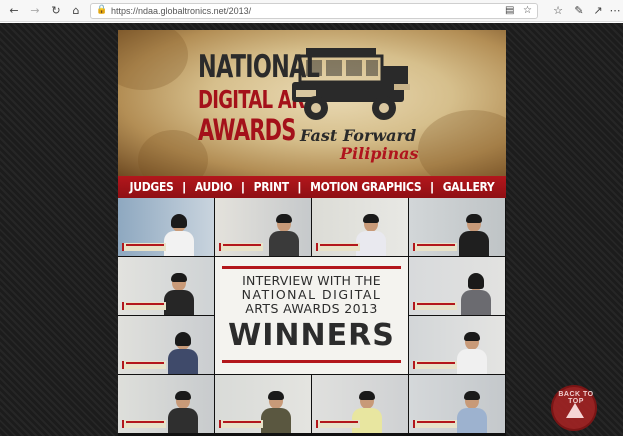 The image size is (623, 436). What do you see at coordinates (311, 308) in the screenshot?
I see `title-line-3: ARTS AWARDS 2013` at bounding box center [311, 308].